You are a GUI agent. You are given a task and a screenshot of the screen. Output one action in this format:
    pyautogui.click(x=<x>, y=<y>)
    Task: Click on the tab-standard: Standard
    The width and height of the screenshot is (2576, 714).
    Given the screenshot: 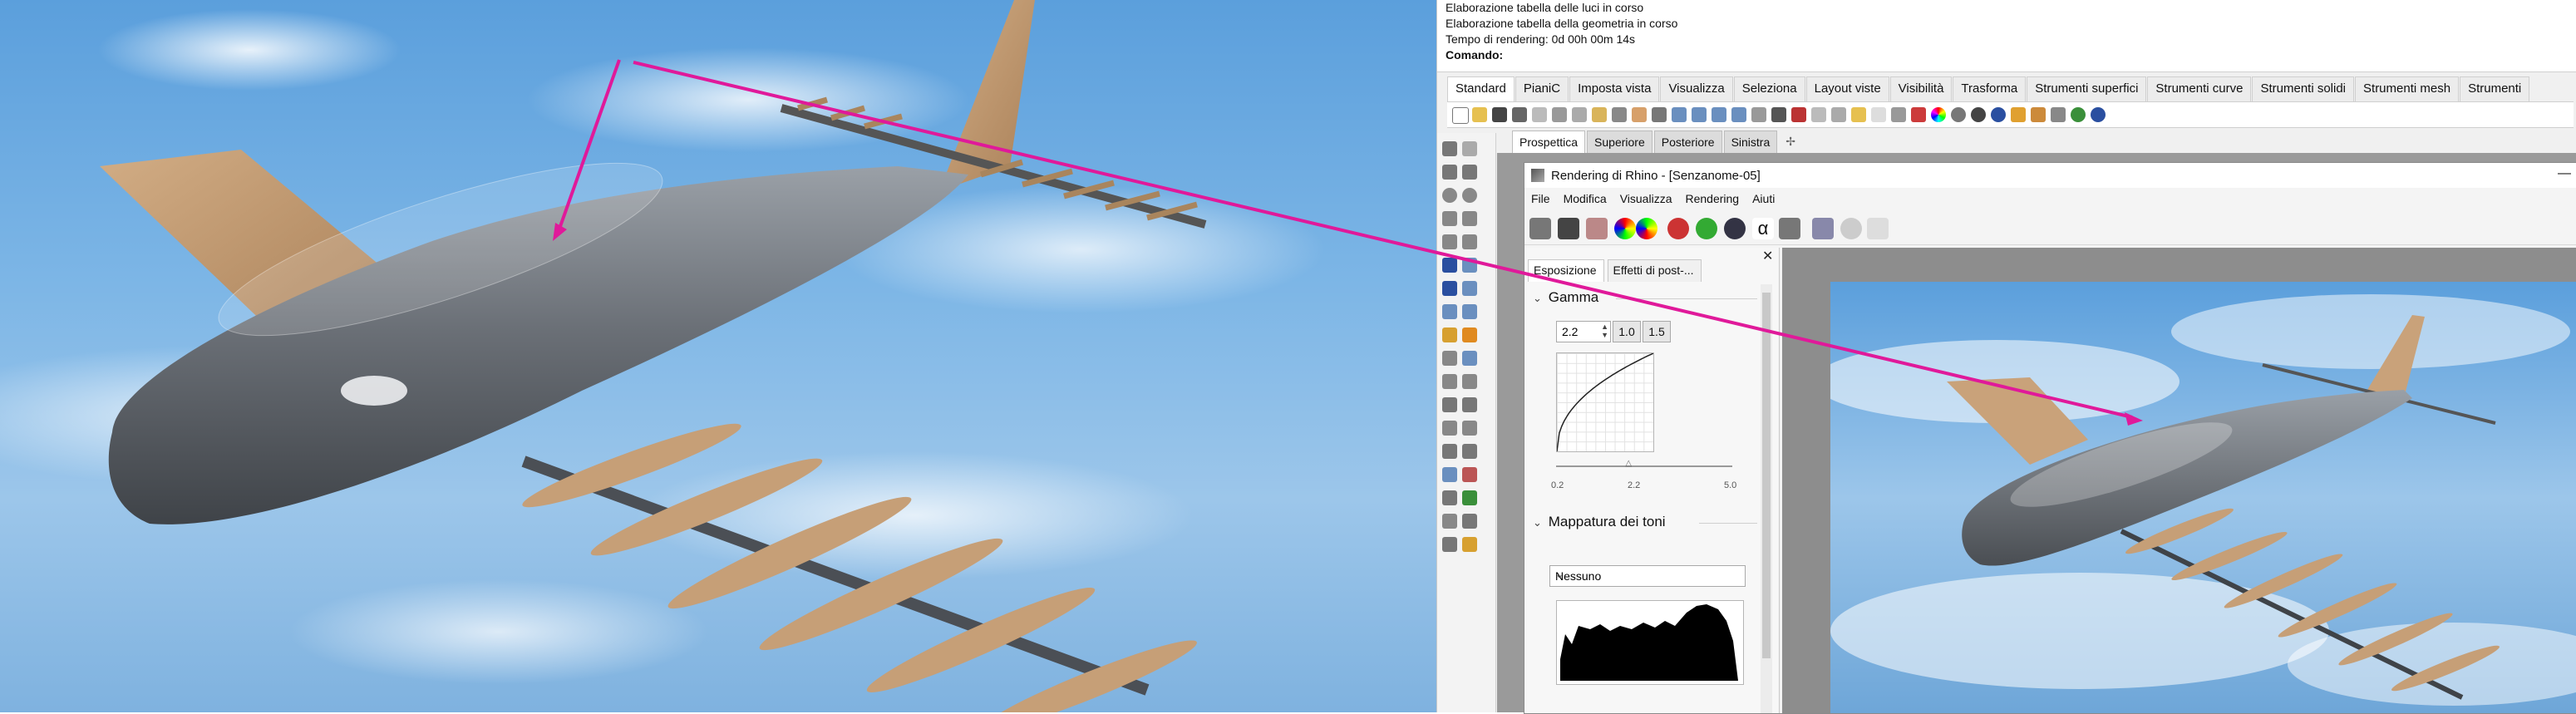 What is the action you would take?
    pyautogui.click(x=1481, y=89)
    